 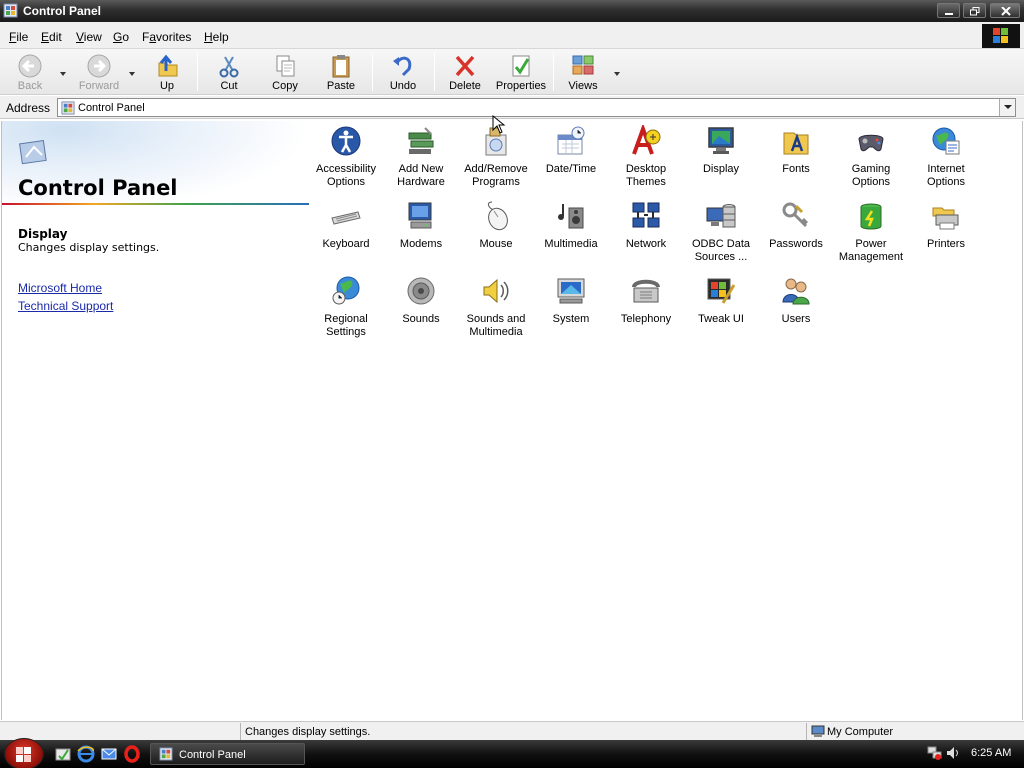 What do you see at coordinates (646, 308) in the screenshot?
I see `cp-item-telephony: Telephony` at bounding box center [646, 308].